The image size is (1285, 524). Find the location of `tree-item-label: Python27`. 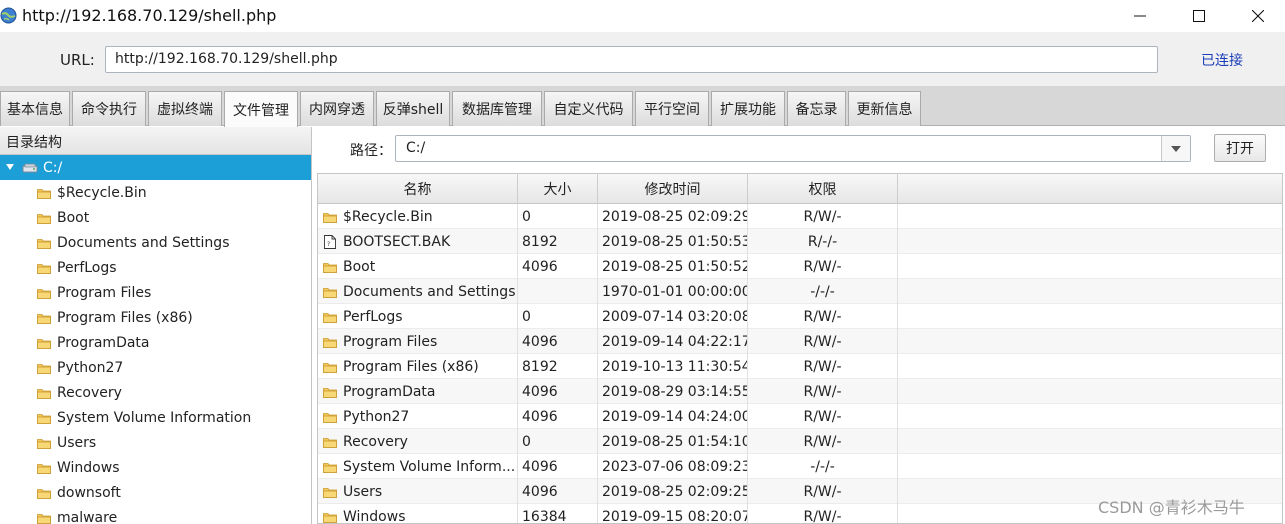

tree-item-label: Python27 is located at coordinates (90, 367).